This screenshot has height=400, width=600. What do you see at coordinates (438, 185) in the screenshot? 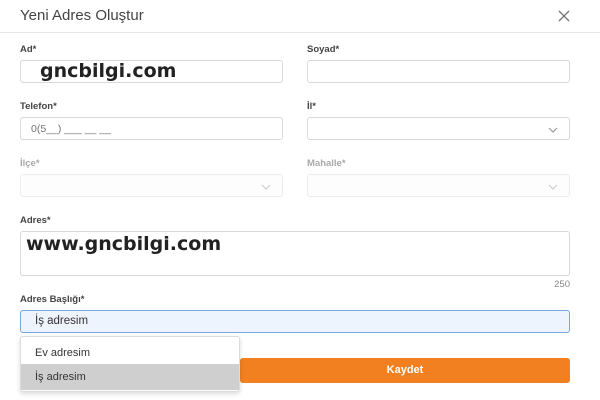
I see `mahalle-select` at bounding box center [438, 185].